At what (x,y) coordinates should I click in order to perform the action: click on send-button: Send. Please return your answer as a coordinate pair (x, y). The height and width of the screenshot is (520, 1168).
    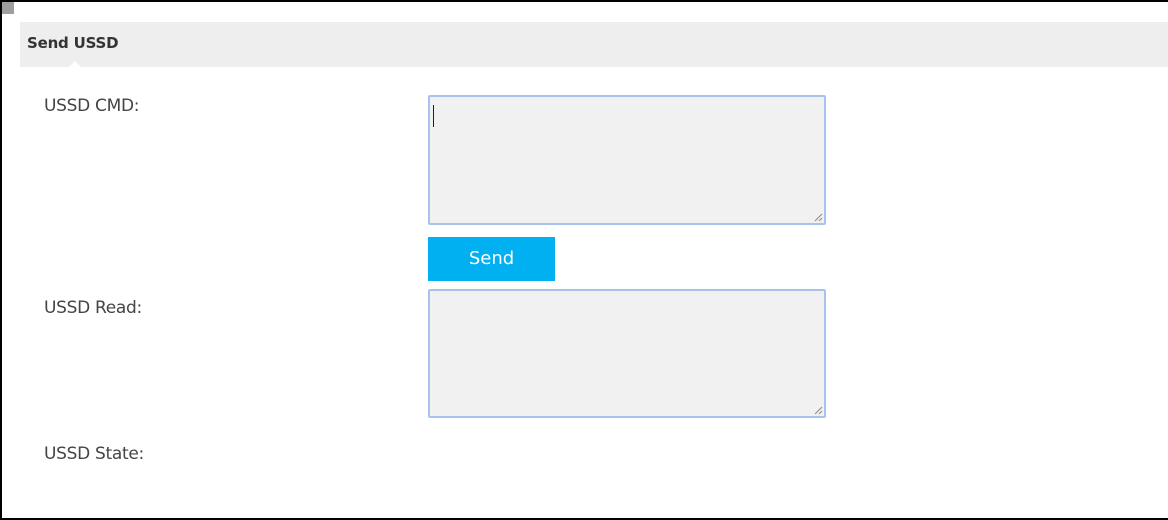
    Looking at the image, I should click on (491, 259).